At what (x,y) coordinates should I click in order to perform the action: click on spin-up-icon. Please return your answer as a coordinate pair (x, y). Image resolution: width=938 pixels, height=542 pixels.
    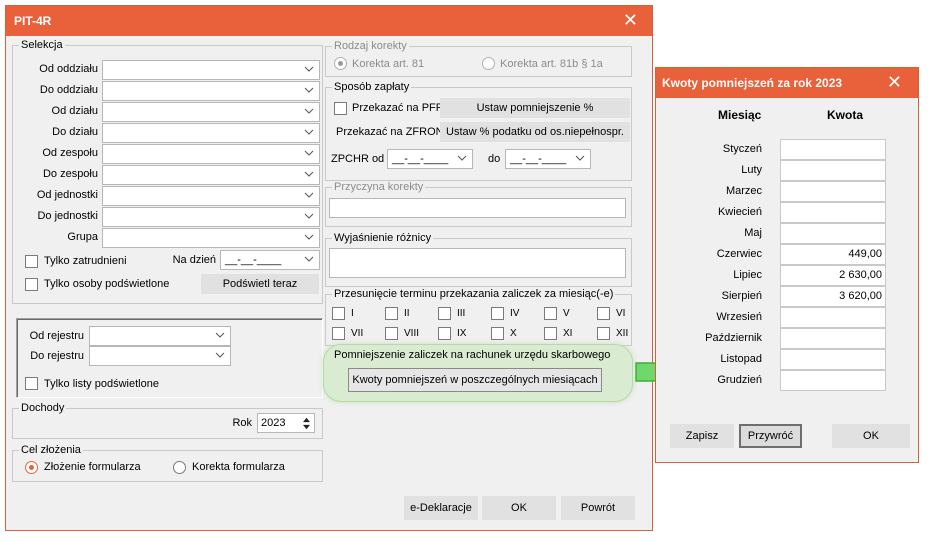
    Looking at the image, I should click on (306, 419).